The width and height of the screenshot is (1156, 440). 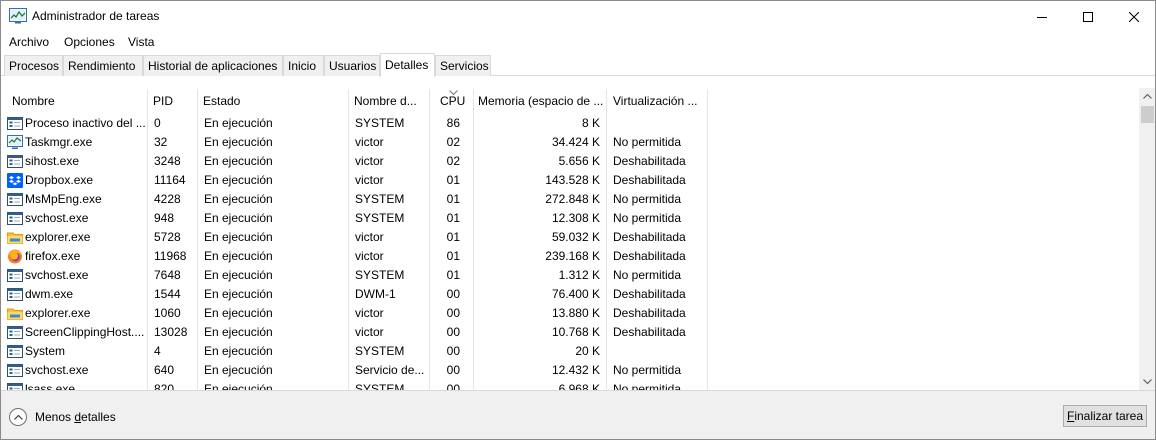 What do you see at coordinates (157, 123) in the screenshot?
I see `cell-pid: 0` at bounding box center [157, 123].